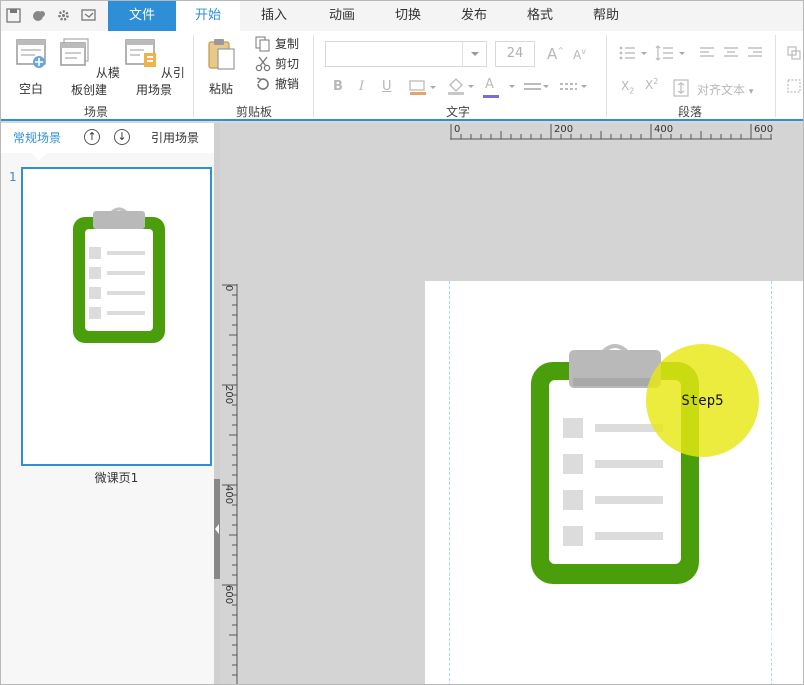  I want to click on template-scene-button: 从模板创建, so click(89, 67).